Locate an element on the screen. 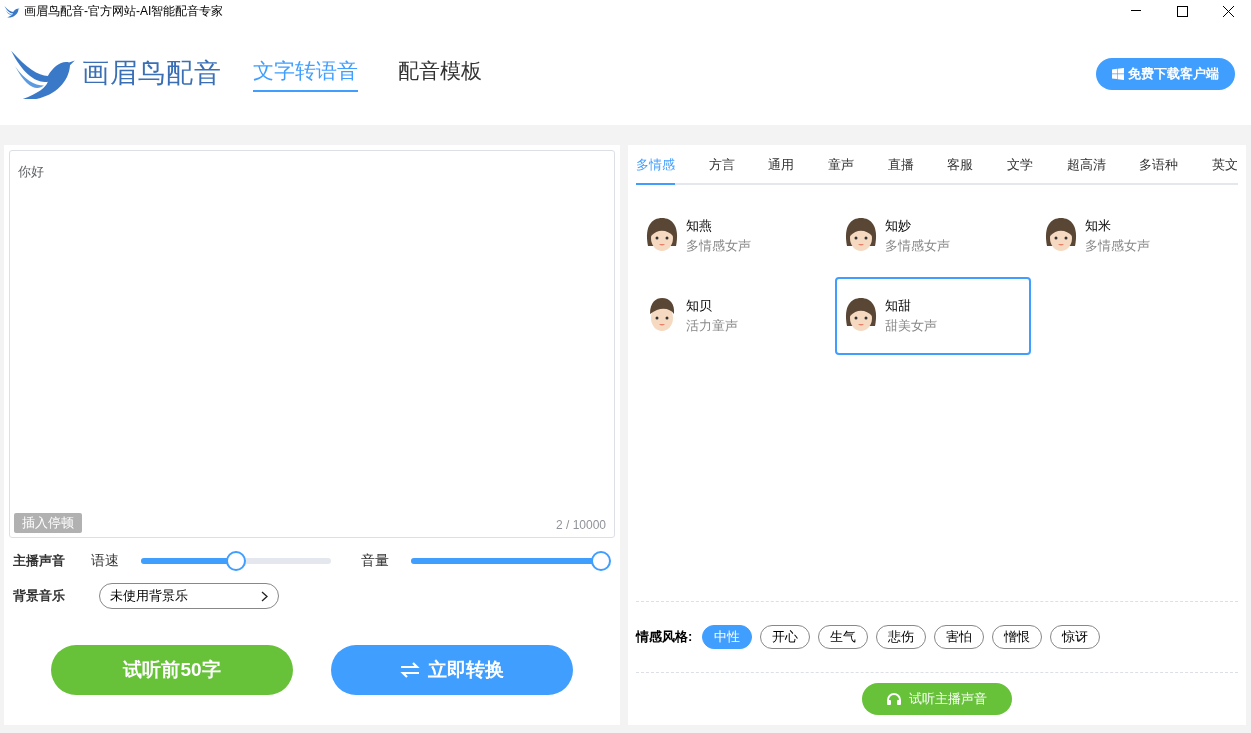 This screenshot has width=1251, height=733. emotion-chip: 悲伤 is located at coordinates (901, 637).